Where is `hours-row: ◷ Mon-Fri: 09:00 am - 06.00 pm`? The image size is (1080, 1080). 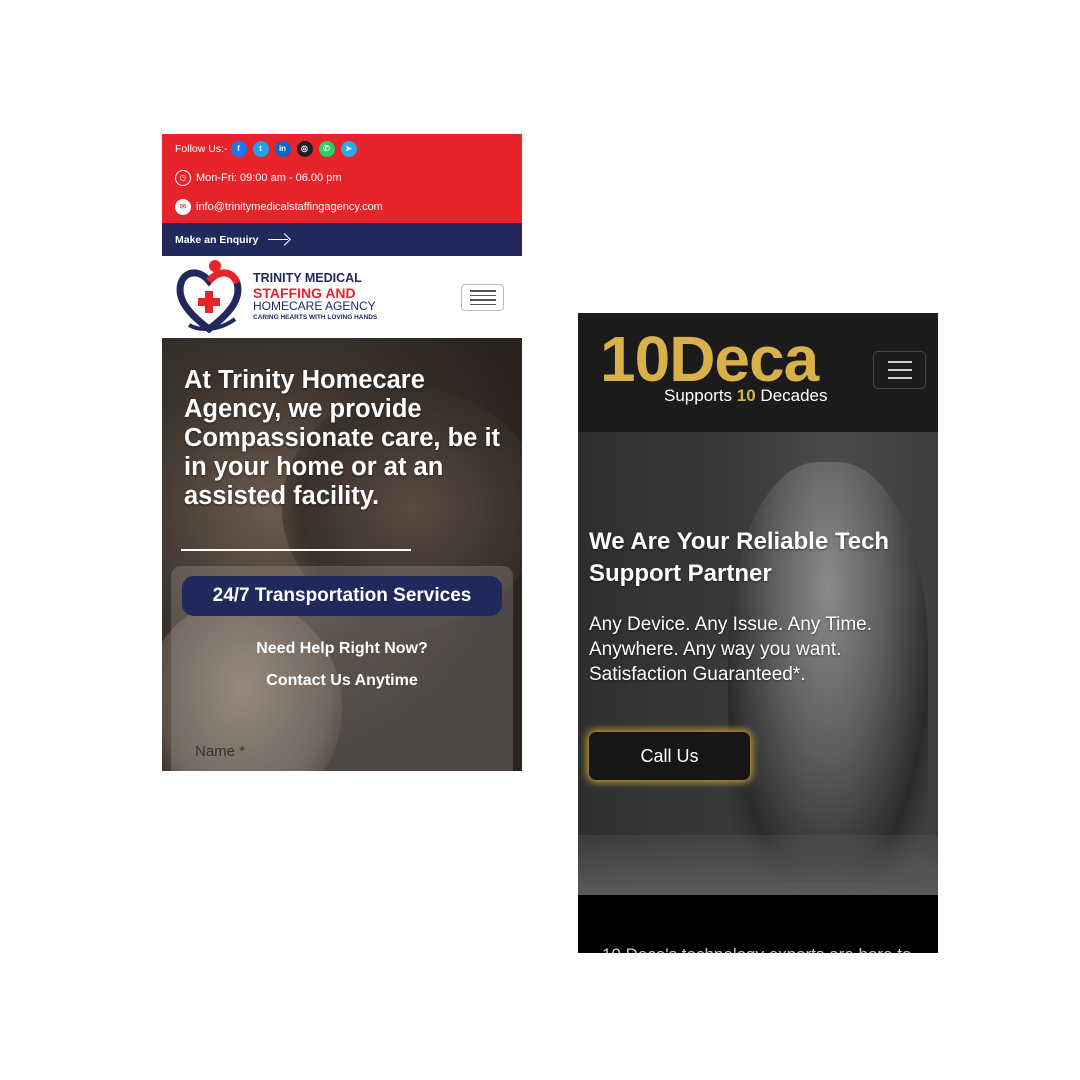
hours-row: ◷ Mon-Fri: 09:00 am - 06.00 pm is located at coordinates (342, 177).